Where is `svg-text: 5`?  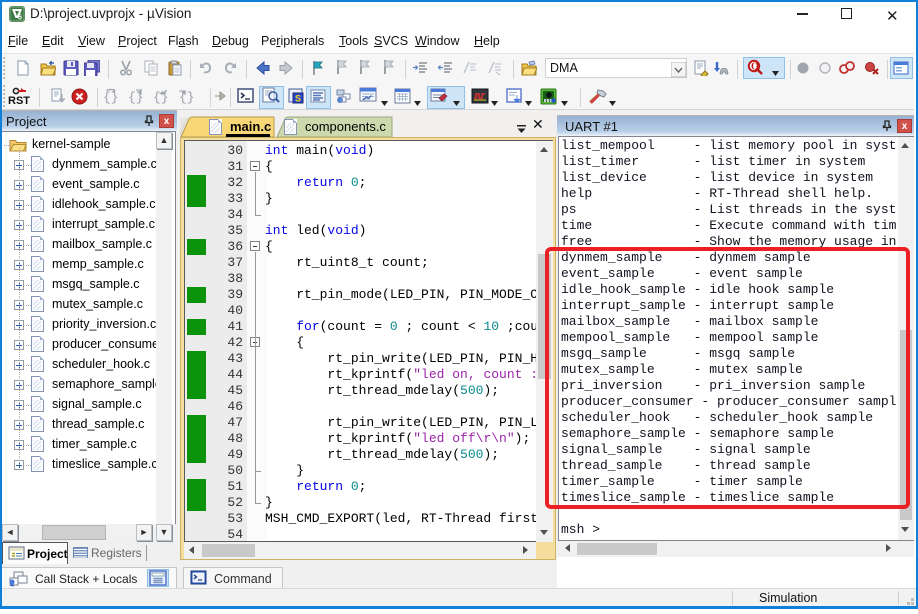
svg-text: 5 is located at coordinates (20, 18).